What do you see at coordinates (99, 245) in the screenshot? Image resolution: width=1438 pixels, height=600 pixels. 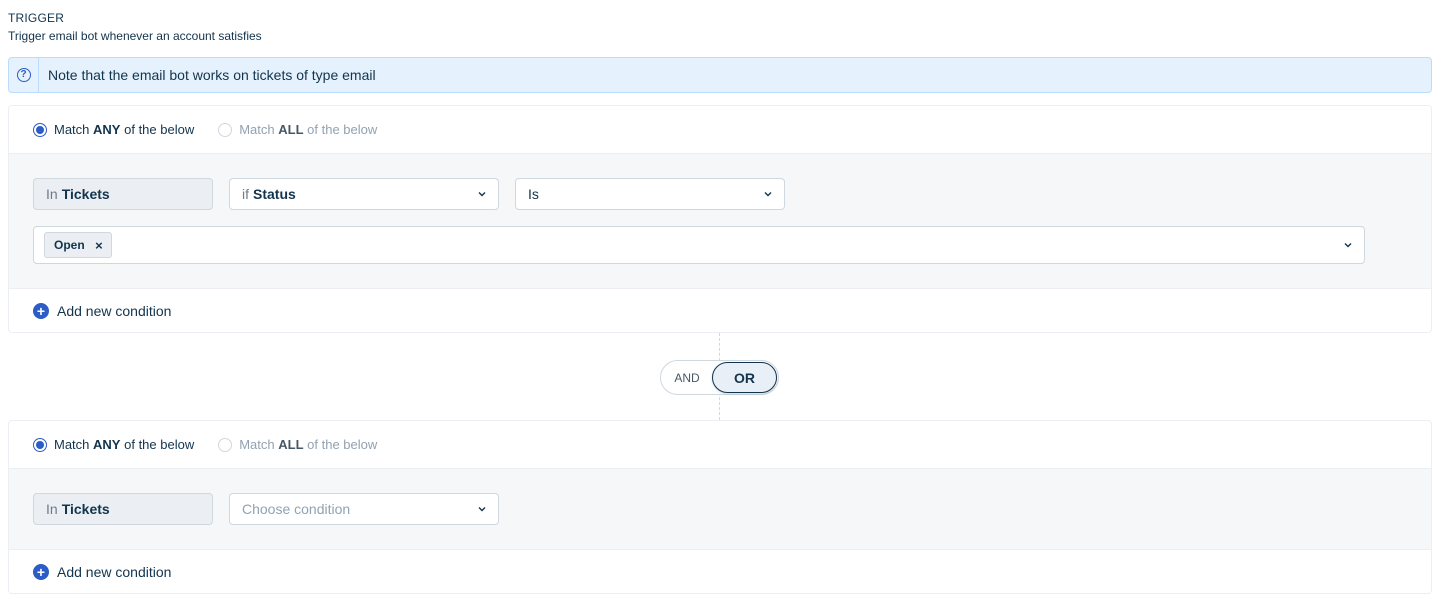 I see `close-icon: ×` at bounding box center [99, 245].